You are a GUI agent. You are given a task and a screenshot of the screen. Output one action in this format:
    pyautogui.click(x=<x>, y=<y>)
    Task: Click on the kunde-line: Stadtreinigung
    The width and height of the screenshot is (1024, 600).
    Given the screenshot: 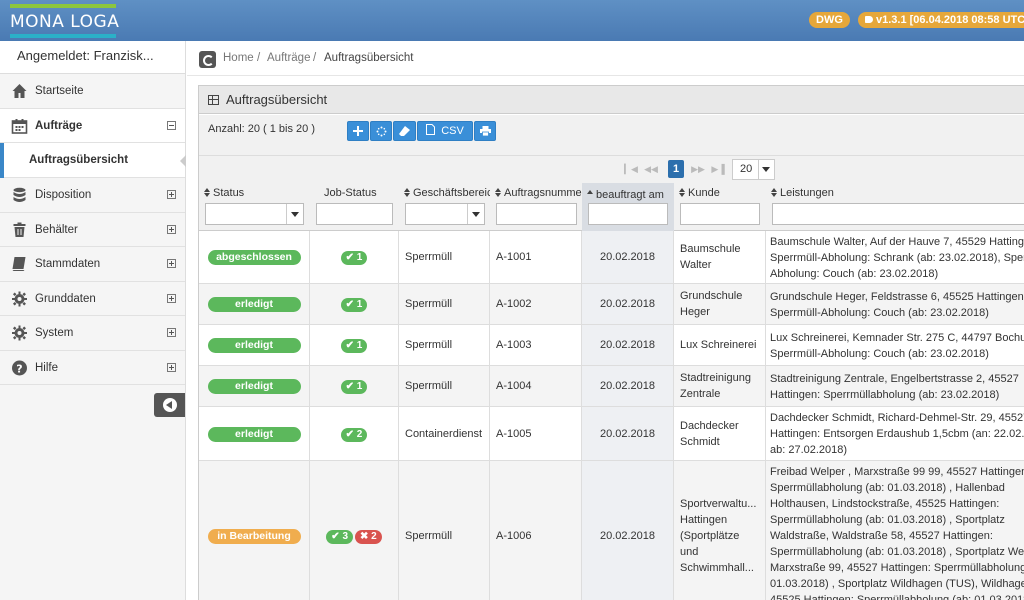 What is the action you would take?
    pyautogui.click(x=715, y=378)
    